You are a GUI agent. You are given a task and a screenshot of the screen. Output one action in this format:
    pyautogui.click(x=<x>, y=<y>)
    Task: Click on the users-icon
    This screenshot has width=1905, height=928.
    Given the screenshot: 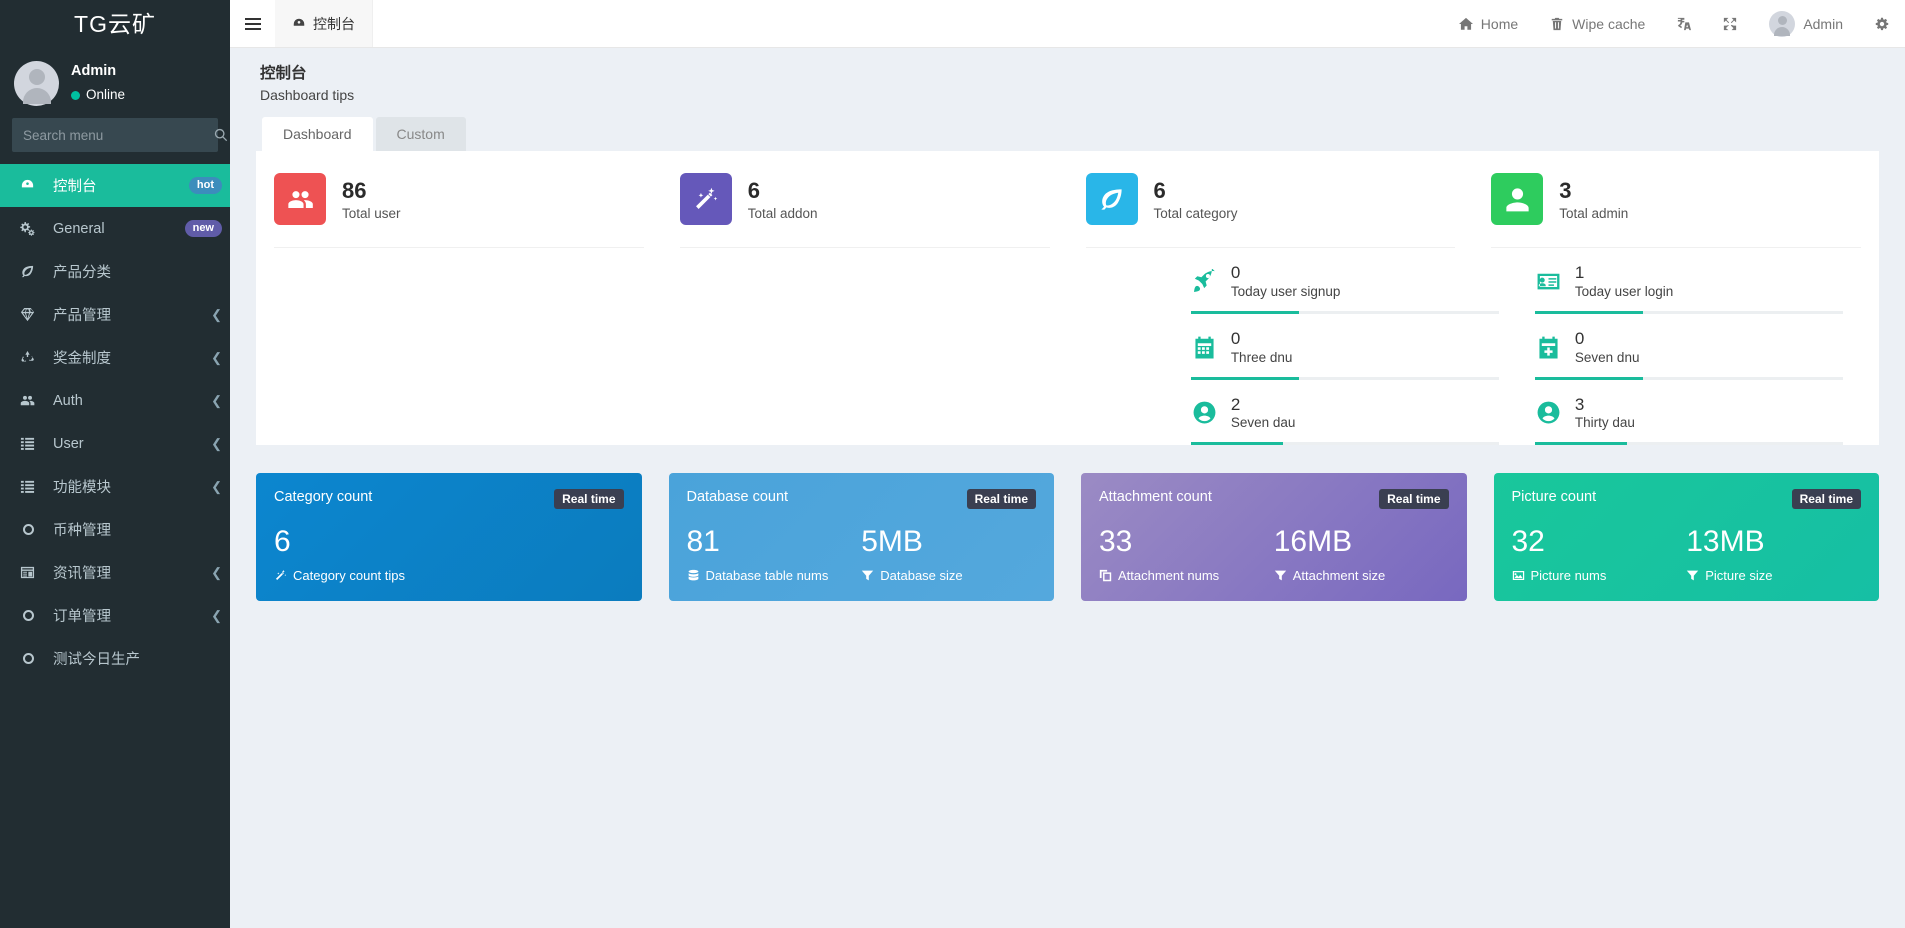 What is the action you would take?
    pyautogui.click(x=300, y=199)
    